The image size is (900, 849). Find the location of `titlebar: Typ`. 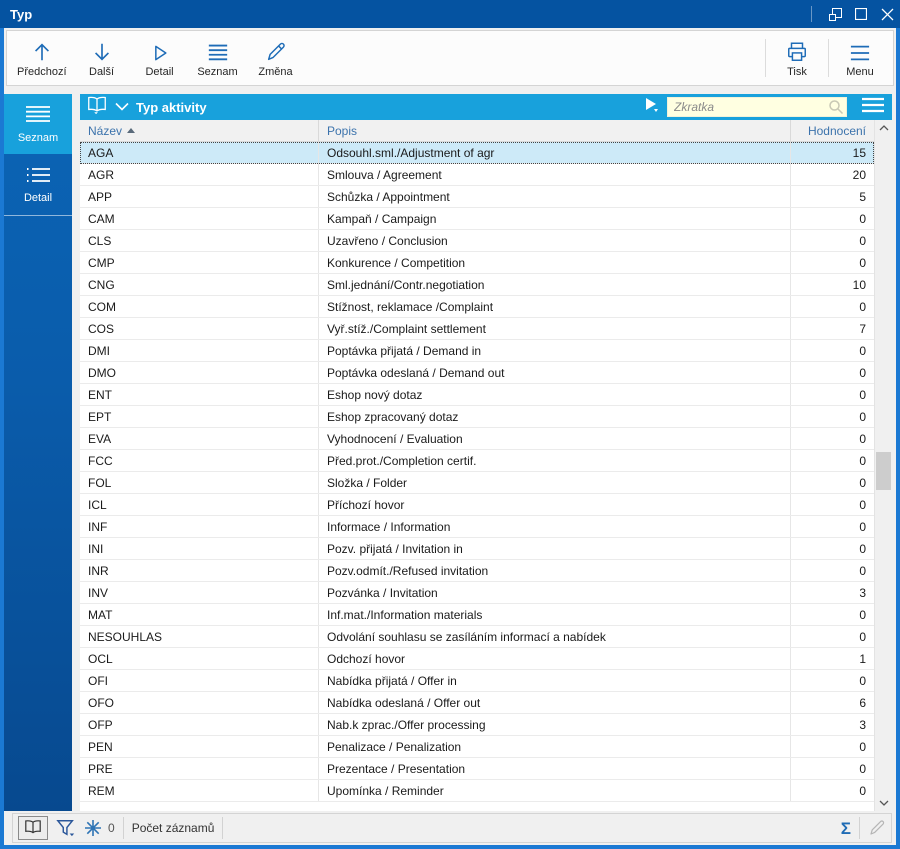

titlebar: Typ is located at coordinates (450, 14).